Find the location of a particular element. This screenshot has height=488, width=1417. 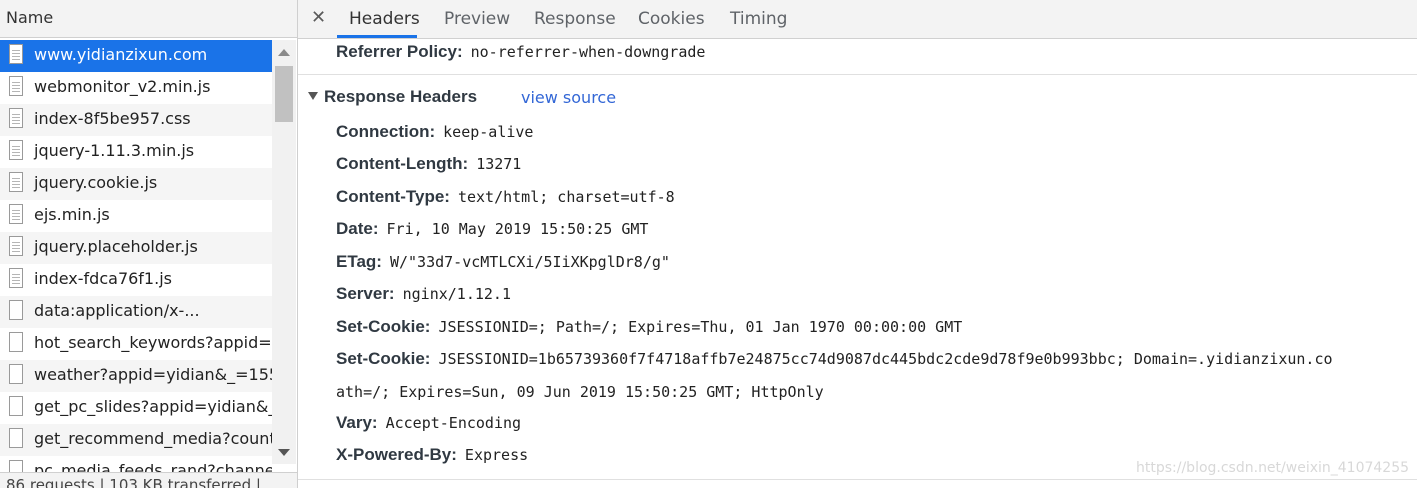

header-key: Date: is located at coordinates (357, 228).